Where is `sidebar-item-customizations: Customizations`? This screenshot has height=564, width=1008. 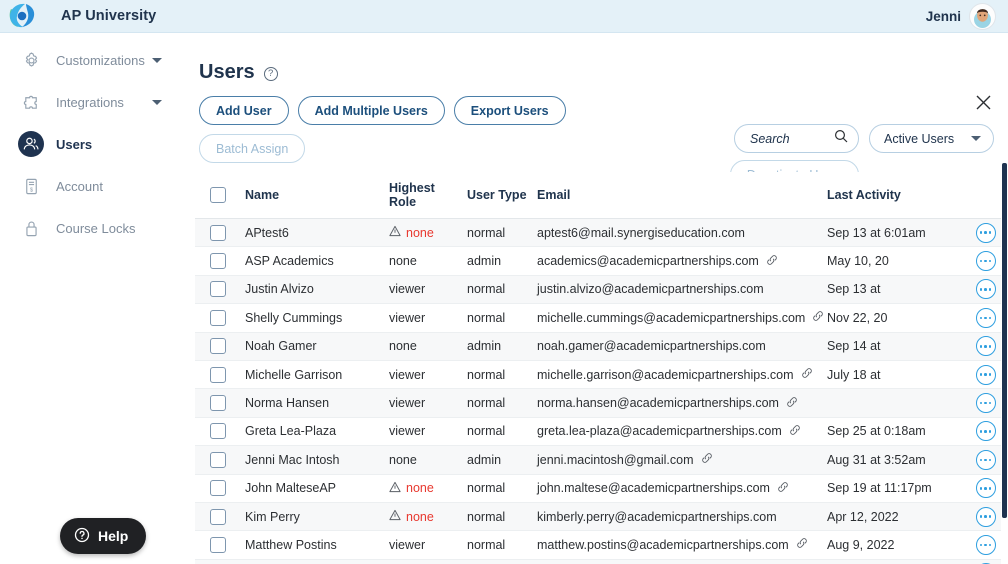 sidebar-item-customizations: Customizations is located at coordinates (95, 60).